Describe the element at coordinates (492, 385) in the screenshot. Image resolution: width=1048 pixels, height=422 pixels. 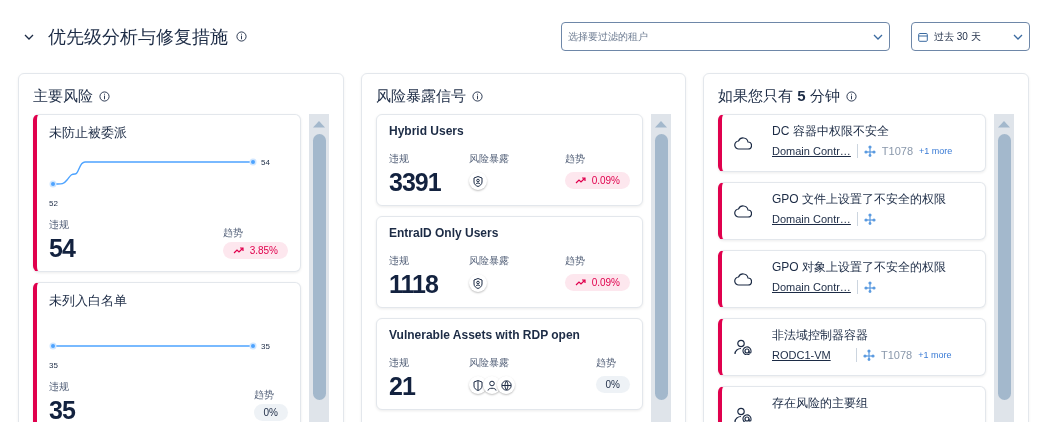
I see `user-icon` at that location.